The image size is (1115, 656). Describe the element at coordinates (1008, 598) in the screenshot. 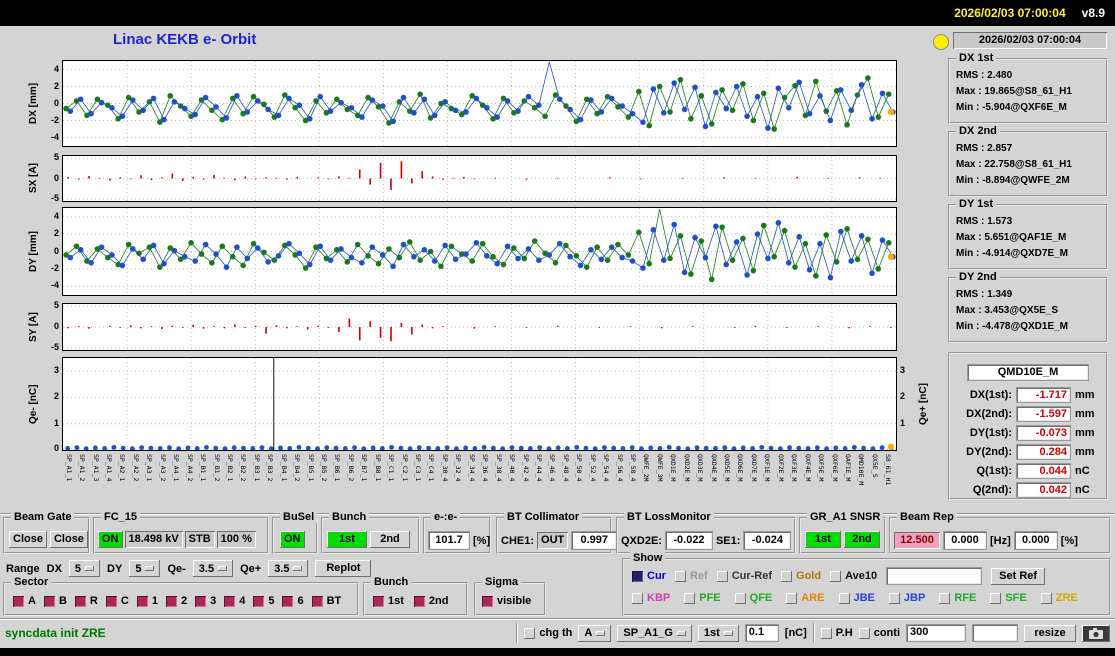

I see `show-sfe-toggle: SFE` at that location.